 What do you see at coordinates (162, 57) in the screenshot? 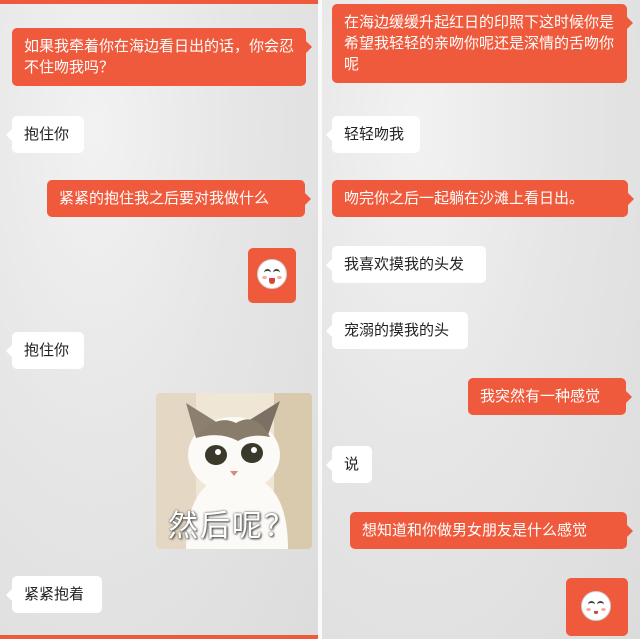
I see `message-bubble-sent: 如果我牵着你在海边看日出的话，你会忍不住吻我吗？` at bounding box center [162, 57].